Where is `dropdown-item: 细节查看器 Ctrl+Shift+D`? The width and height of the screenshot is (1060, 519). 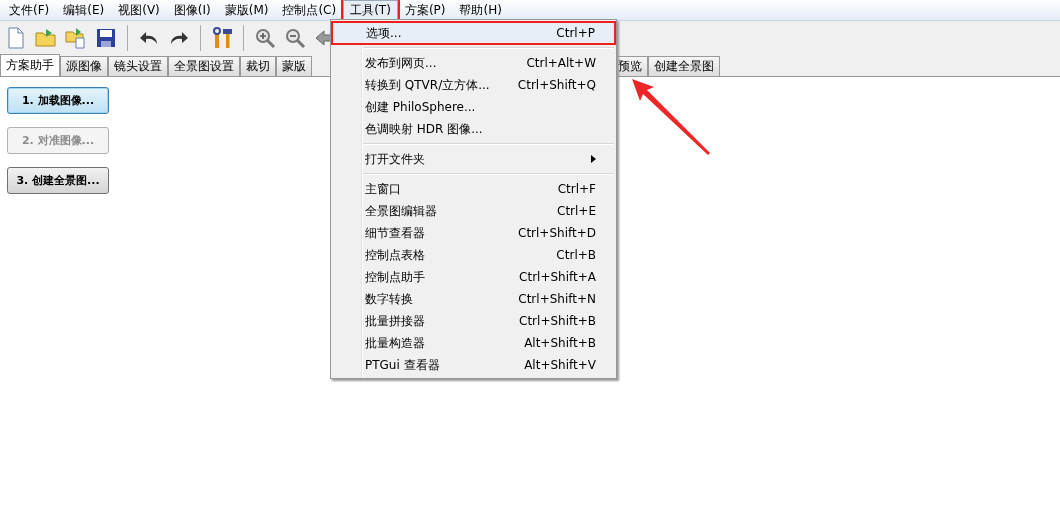 dropdown-item: 细节查看器 Ctrl+Shift+D is located at coordinates (473, 233).